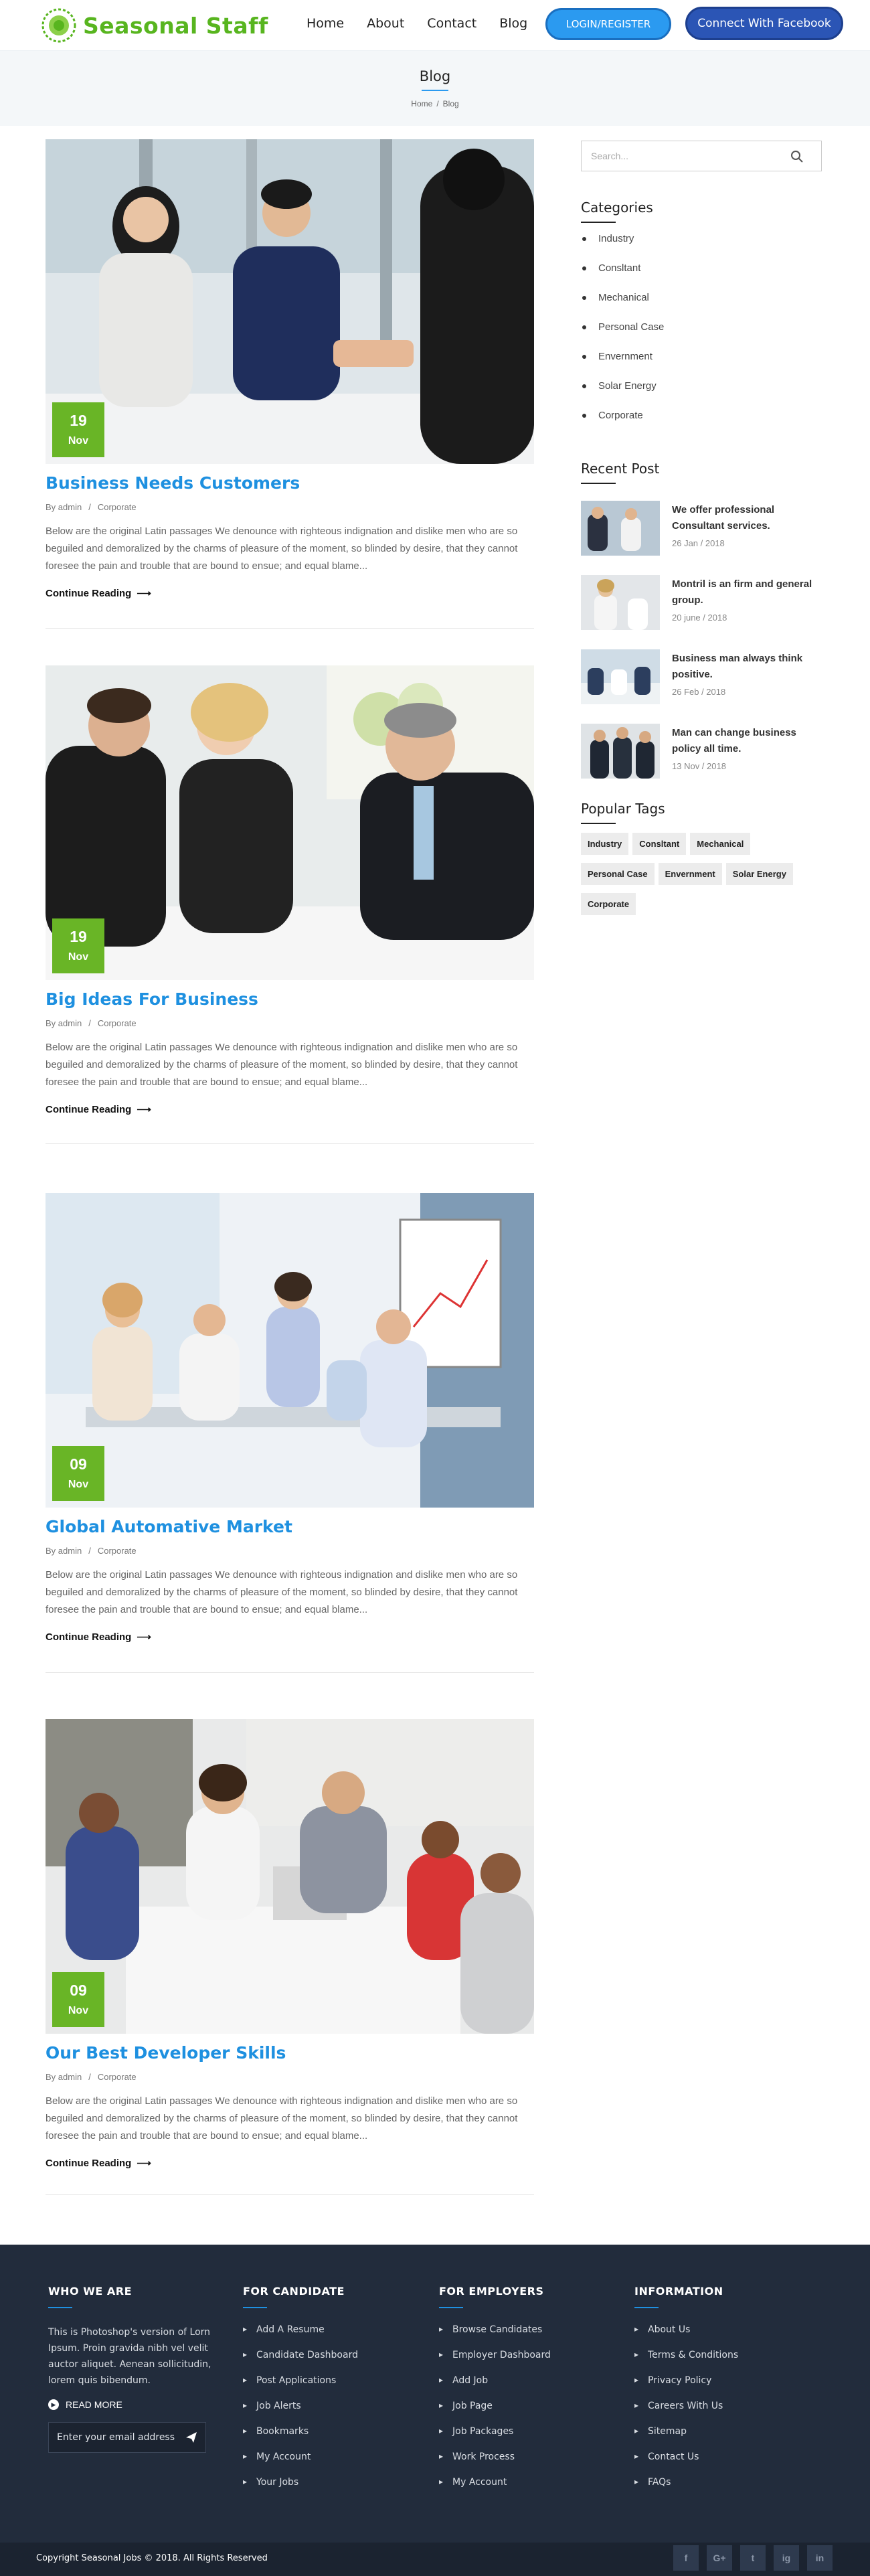  Describe the element at coordinates (325, 24) in the screenshot. I see `nav-home: Home` at that location.